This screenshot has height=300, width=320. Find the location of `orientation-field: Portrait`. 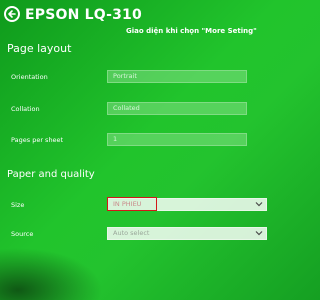

orientation-field: Portrait is located at coordinates (177, 76).